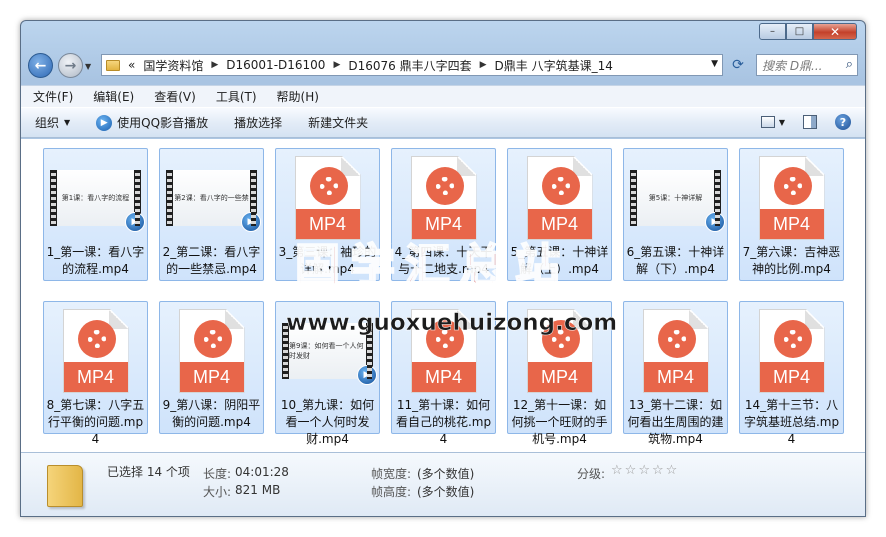 This screenshot has width=886, height=537. I want to click on file-item: 第1课：看八字的流程 ▶ 1_第一课：看八字的流程.mp4, so click(95, 214).